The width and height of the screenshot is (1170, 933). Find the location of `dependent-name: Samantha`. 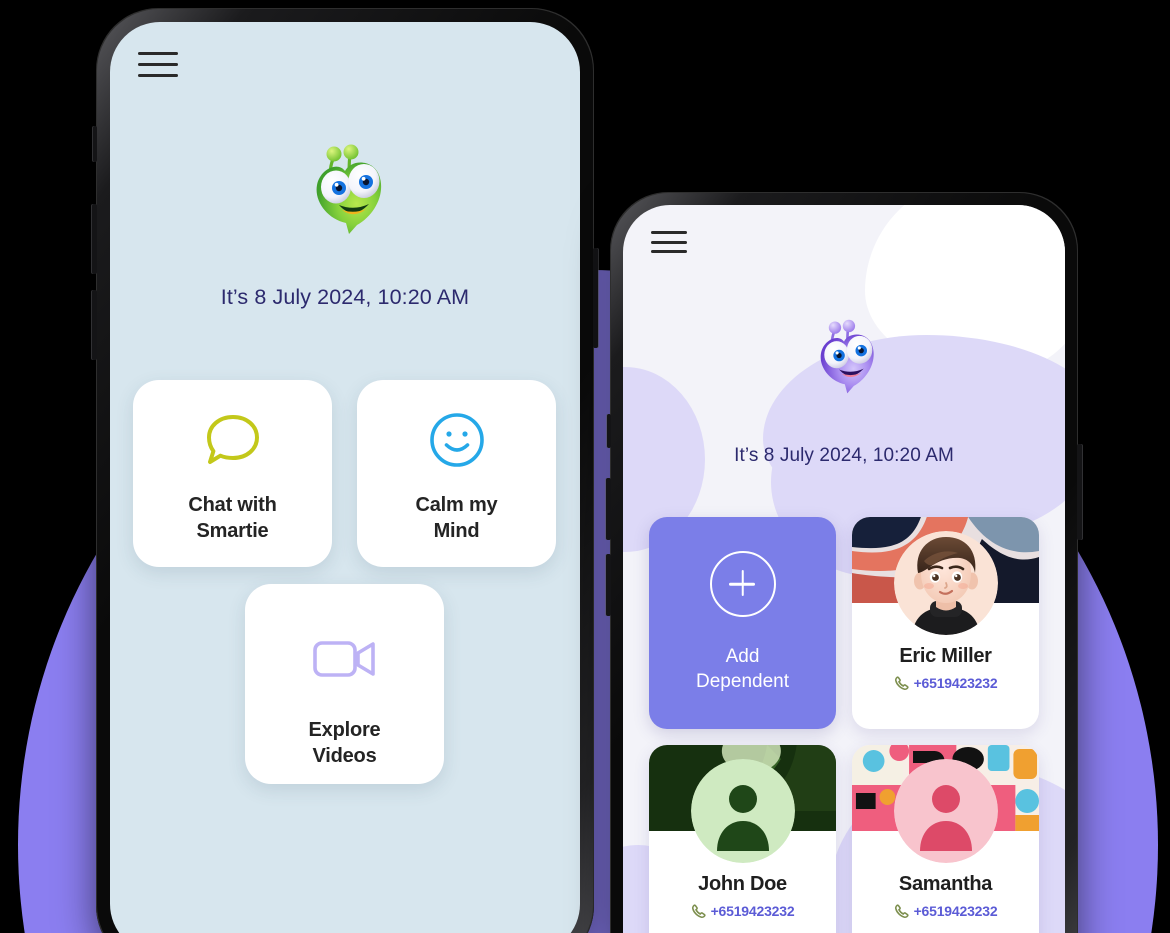

dependent-name: Samantha is located at coordinates (945, 884).